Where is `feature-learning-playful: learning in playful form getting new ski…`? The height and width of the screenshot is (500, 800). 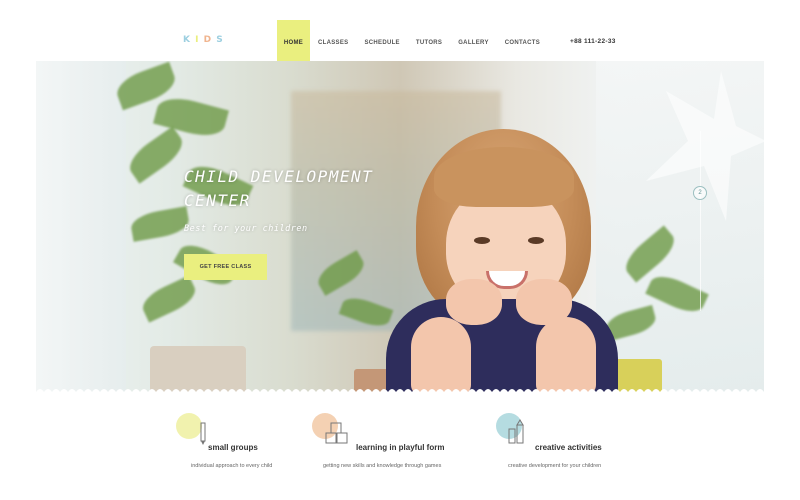
feature-learning-playful: learning in playful form getting new ski… is located at coordinates (383, 453).